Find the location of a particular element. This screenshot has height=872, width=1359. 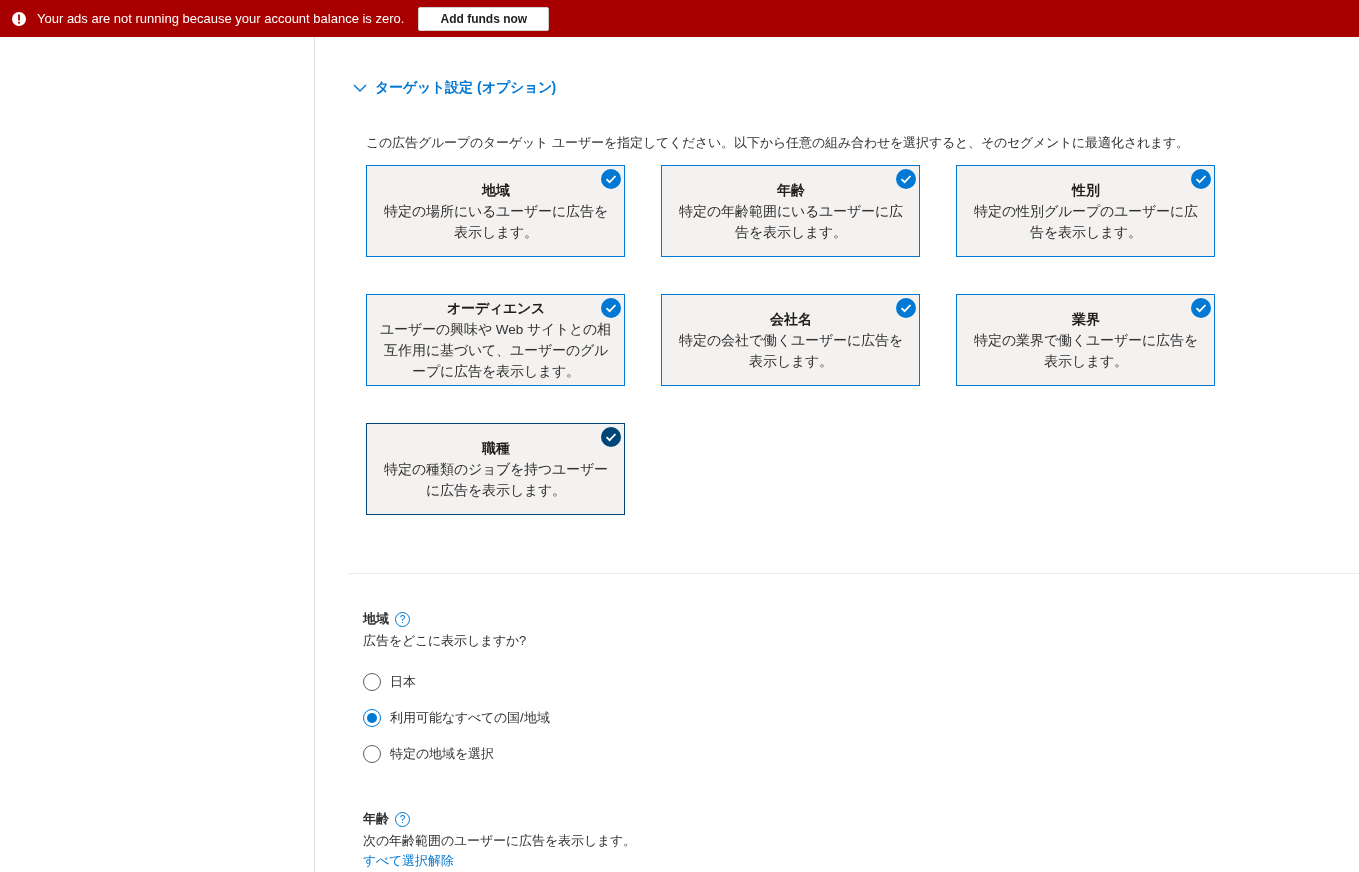

field-question: 広告をどこに表示しますか? is located at coordinates (445, 641).